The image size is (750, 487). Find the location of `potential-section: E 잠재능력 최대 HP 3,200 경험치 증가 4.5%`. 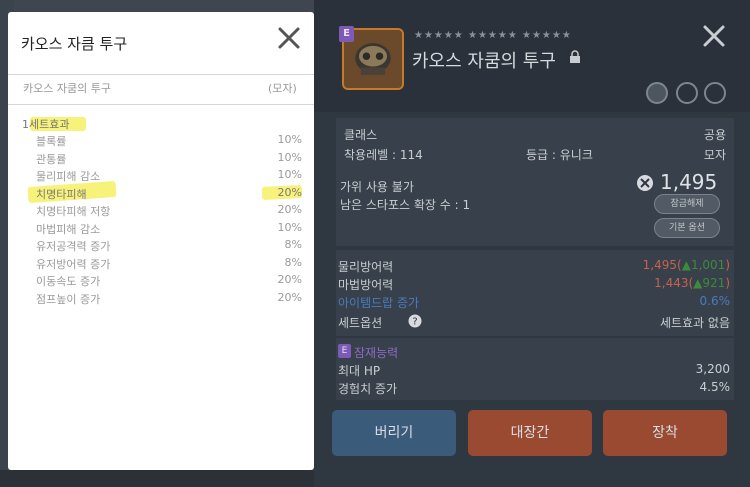

potential-section: E 잠재능력 최대 HP 3,200 경험치 증가 4.5% is located at coordinates (535, 369).